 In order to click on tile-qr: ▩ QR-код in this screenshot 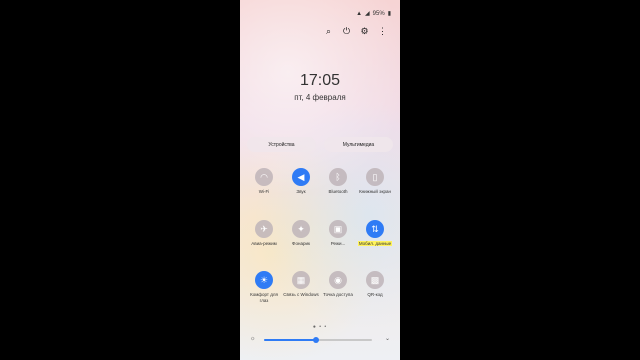, I will do `click(375, 284)`.